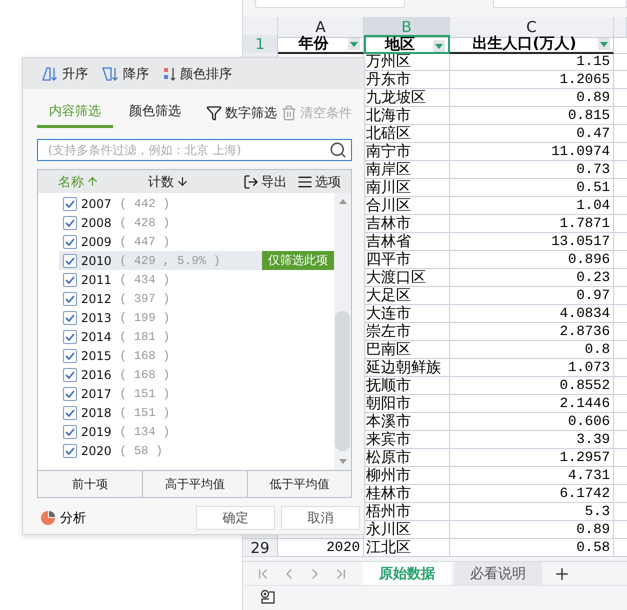 The height and width of the screenshot is (610, 627). What do you see at coordinates (170, 261) in the screenshot?
I see `item-count: ( 429 , 5.9% )` at bounding box center [170, 261].